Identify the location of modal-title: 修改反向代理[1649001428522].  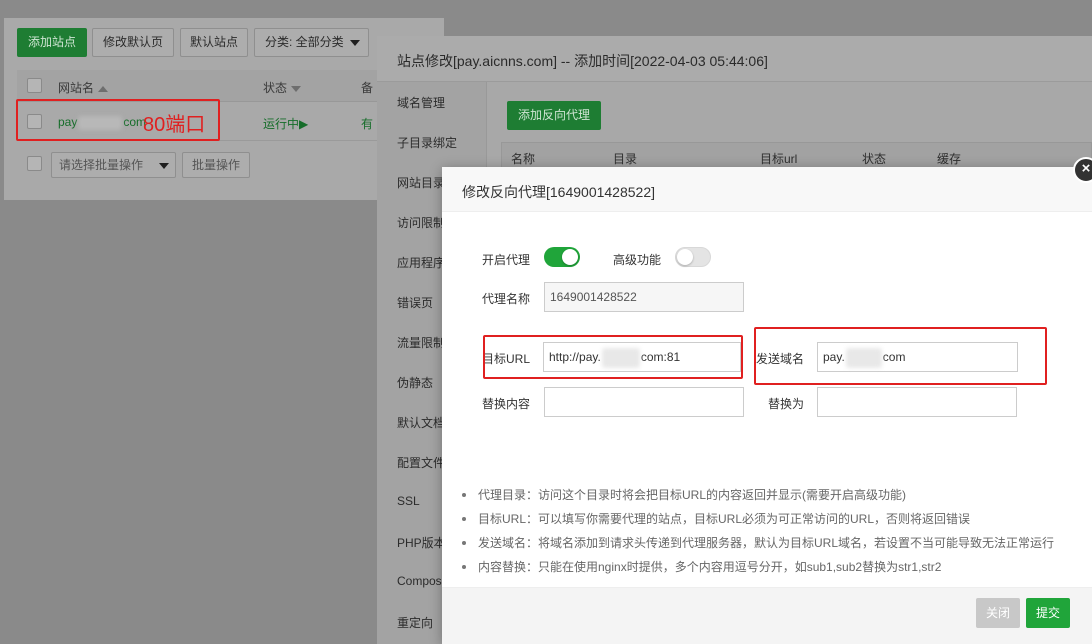
(767, 189).